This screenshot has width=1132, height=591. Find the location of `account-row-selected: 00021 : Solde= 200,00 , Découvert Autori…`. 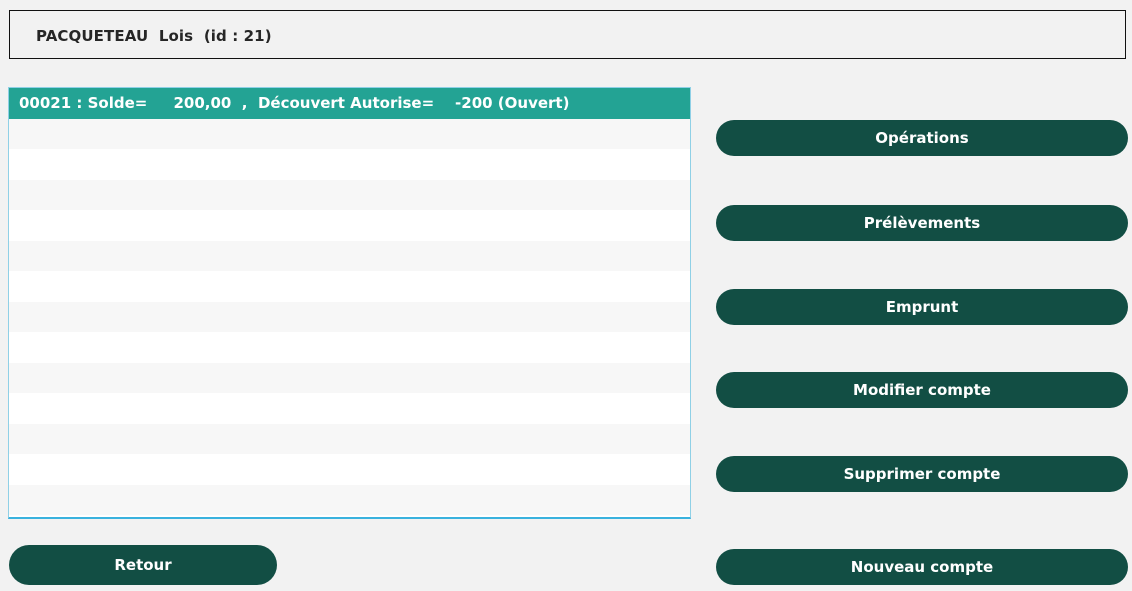

account-row-selected: 00021 : Solde= 200,00 , Découvert Autori… is located at coordinates (349, 103).